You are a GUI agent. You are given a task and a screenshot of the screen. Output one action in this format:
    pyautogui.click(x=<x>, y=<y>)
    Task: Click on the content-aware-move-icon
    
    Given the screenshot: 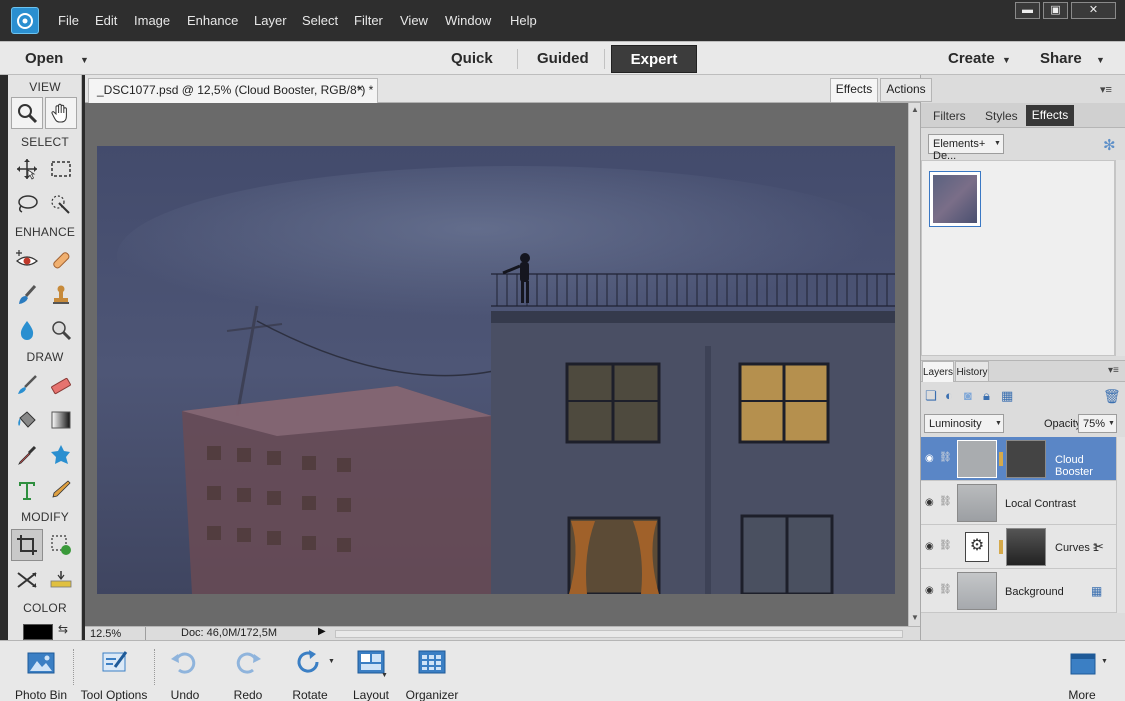 What is the action you would take?
    pyautogui.click(x=27, y=580)
    